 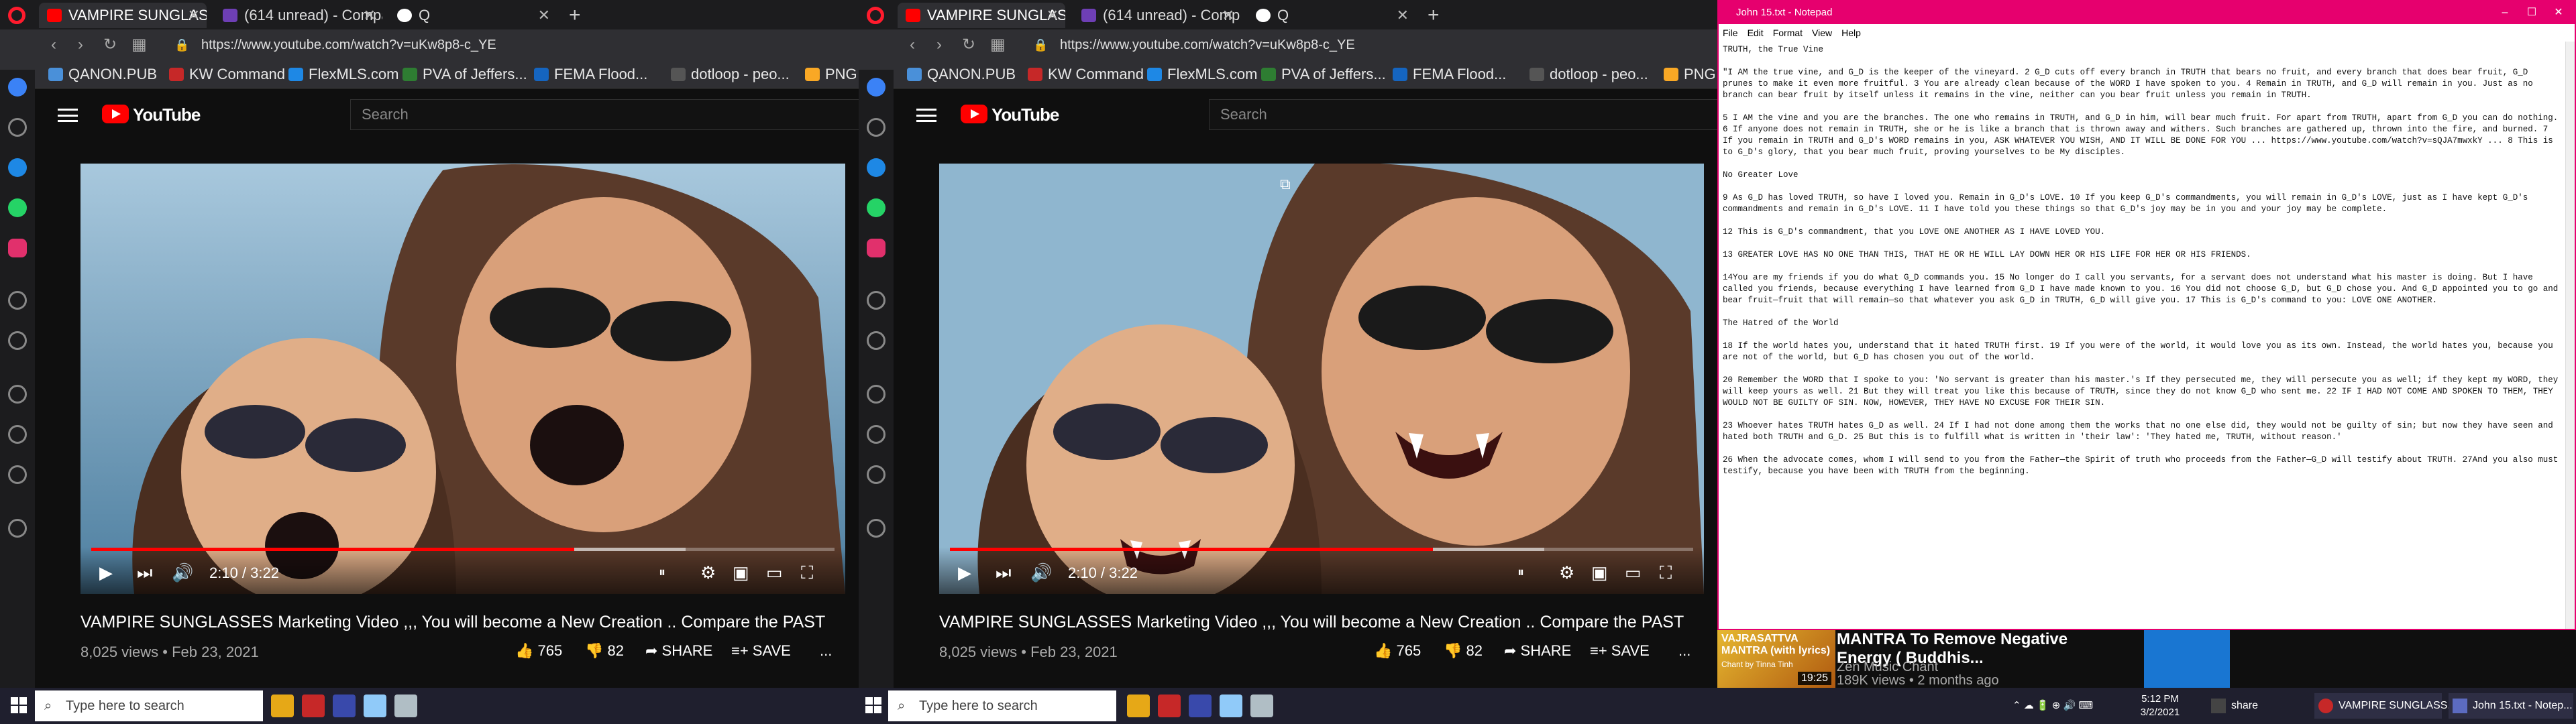 What do you see at coordinates (2558, 13) in the screenshot?
I see `close-icon: ✕` at bounding box center [2558, 13].